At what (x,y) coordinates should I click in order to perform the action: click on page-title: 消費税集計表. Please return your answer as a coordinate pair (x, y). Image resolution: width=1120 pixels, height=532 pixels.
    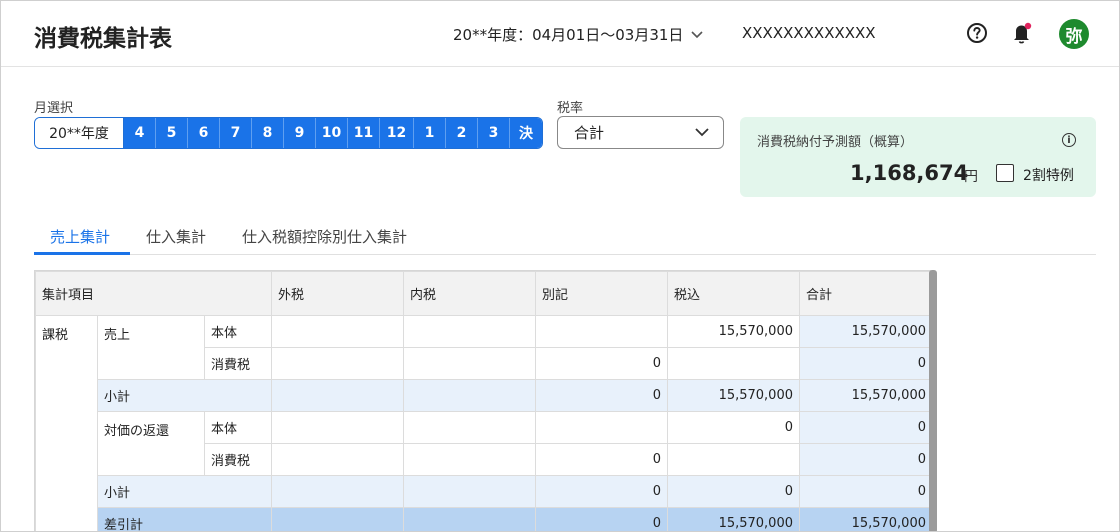
    Looking at the image, I should click on (103, 39).